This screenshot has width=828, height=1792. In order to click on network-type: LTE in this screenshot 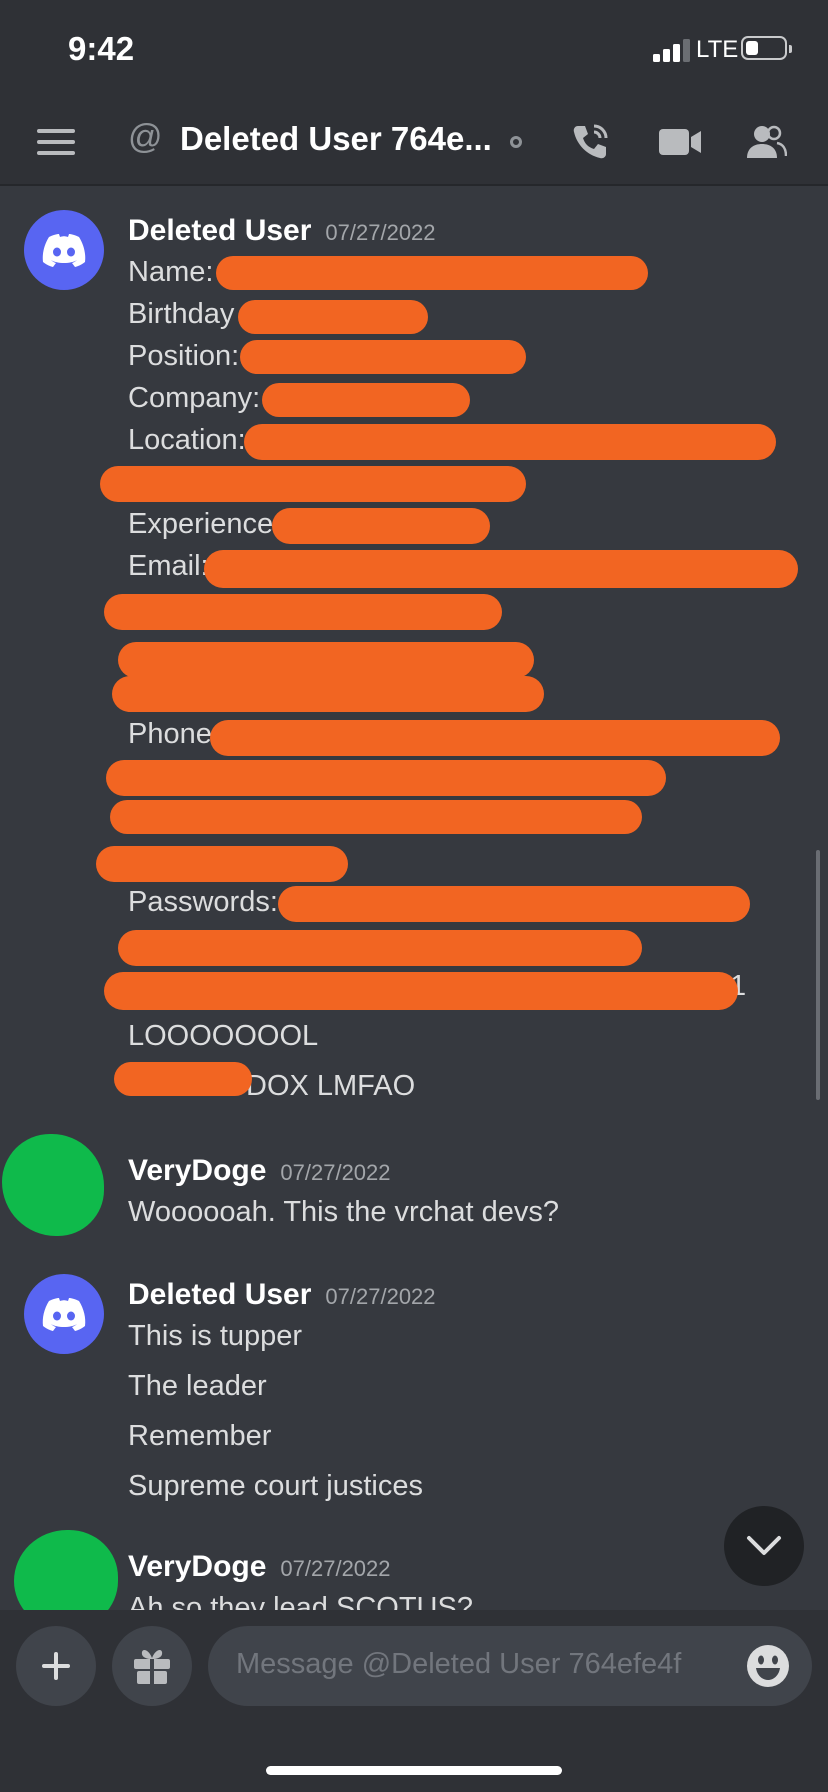, I will do `click(717, 49)`.